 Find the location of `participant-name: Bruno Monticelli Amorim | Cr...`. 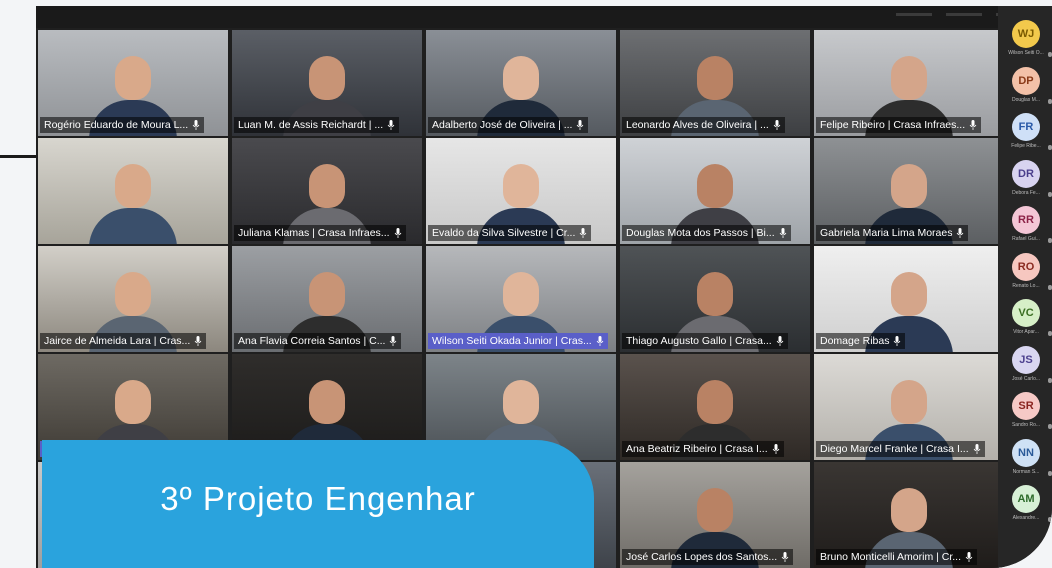

participant-name: Bruno Monticelli Amorim | Cr... is located at coordinates (891, 557).